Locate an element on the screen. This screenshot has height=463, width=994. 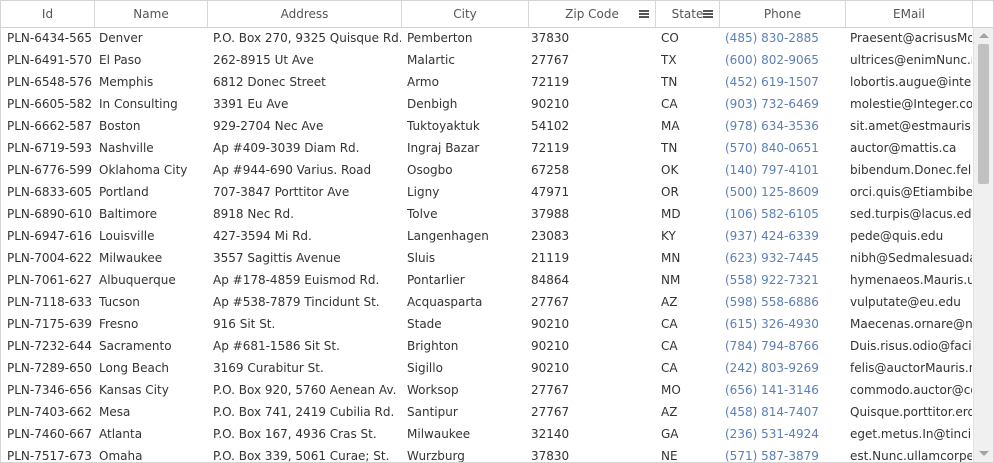
cell-city: Stade is located at coordinates (424, 324).